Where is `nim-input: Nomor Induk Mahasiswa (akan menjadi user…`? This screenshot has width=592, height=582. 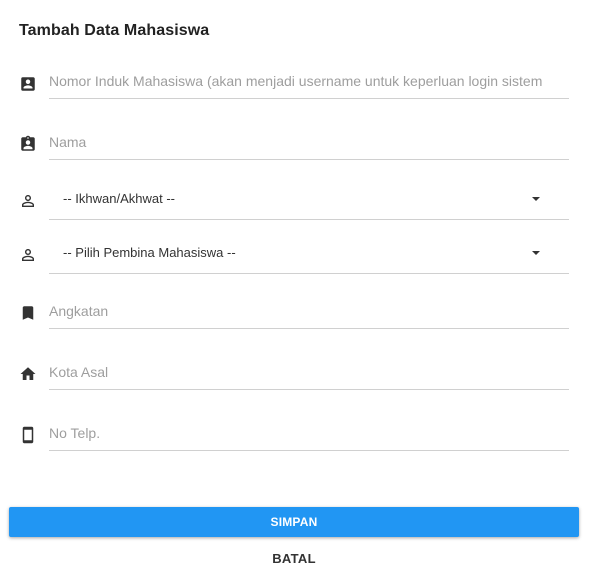 nim-input: Nomor Induk Mahasiswa (akan menjadi user… is located at coordinates (309, 84).